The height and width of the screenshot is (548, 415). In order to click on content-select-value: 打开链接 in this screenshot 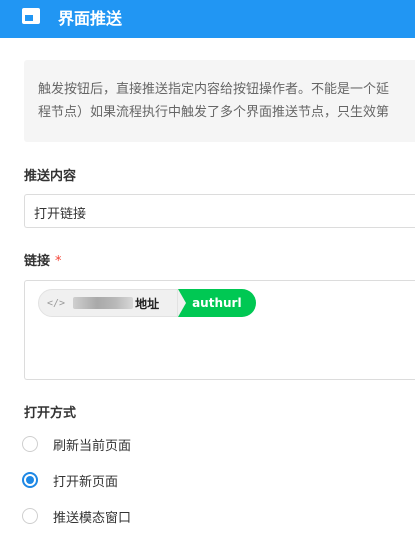, I will do `click(60, 214)`.